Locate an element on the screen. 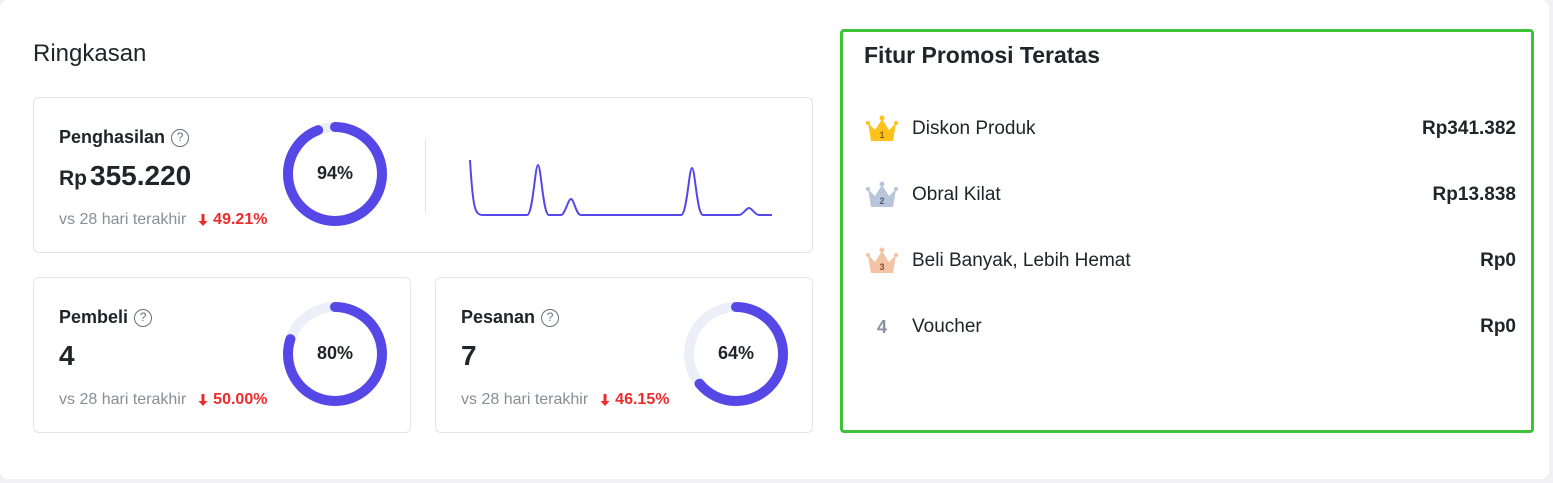 The width and height of the screenshot is (1553, 483). buyers-value: 4 is located at coordinates (67, 355).